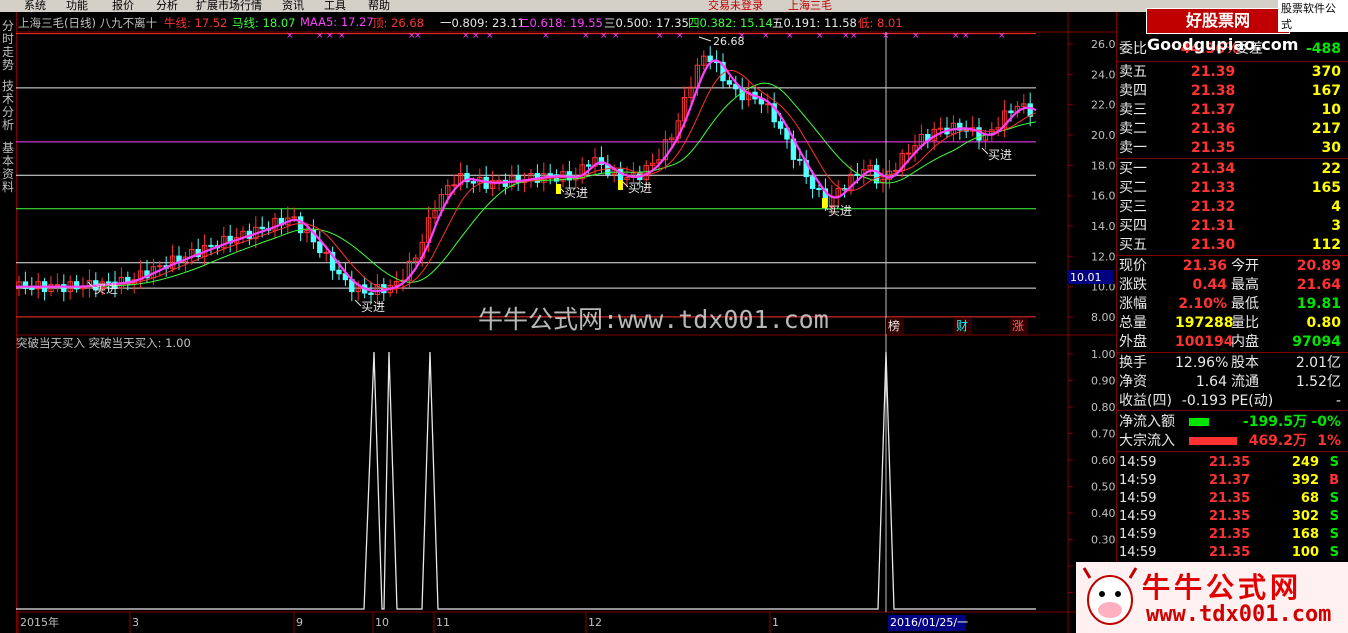 The width and height of the screenshot is (1348, 633). Describe the element at coordinates (299, 622) in the screenshot. I see `date-tick-label: 9` at that location.